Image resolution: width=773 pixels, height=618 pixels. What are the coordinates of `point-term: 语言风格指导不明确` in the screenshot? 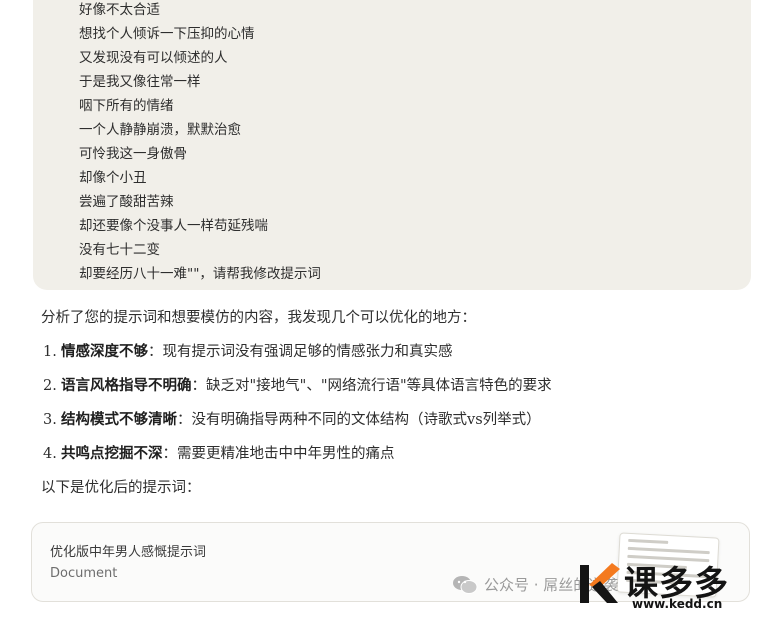 It's located at (126, 385).